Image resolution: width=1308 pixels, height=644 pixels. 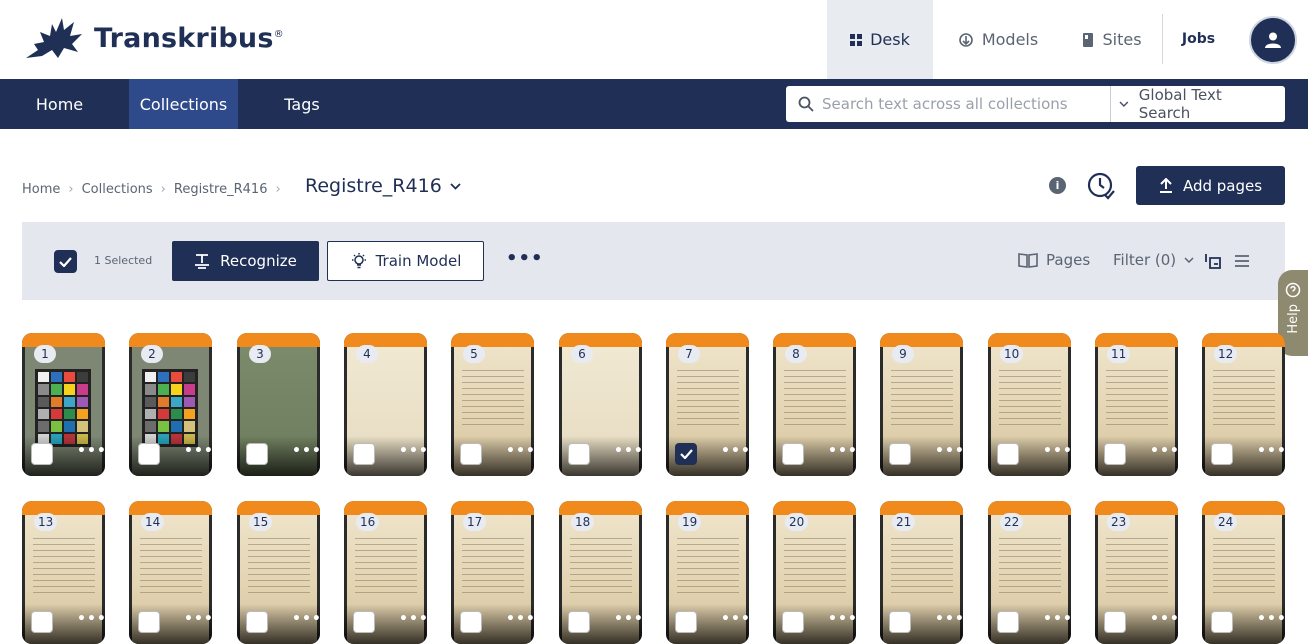 What do you see at coordinates (183, 104) in the screenshot?
I see `nav-collections: Collections` at bounding box center [183, 104].